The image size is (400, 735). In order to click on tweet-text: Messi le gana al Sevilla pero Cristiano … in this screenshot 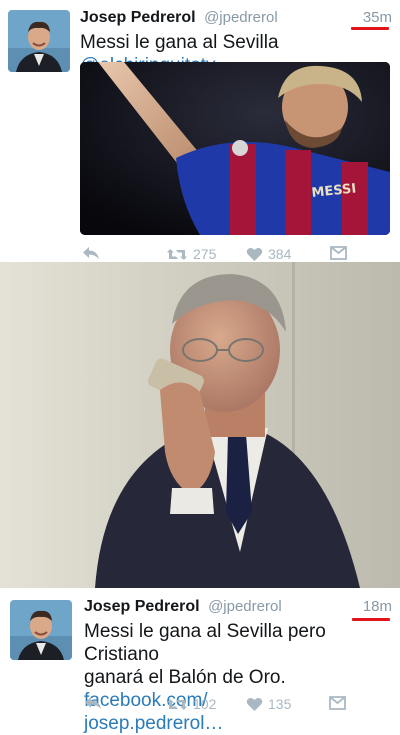, I will do `click(234, 677)`.